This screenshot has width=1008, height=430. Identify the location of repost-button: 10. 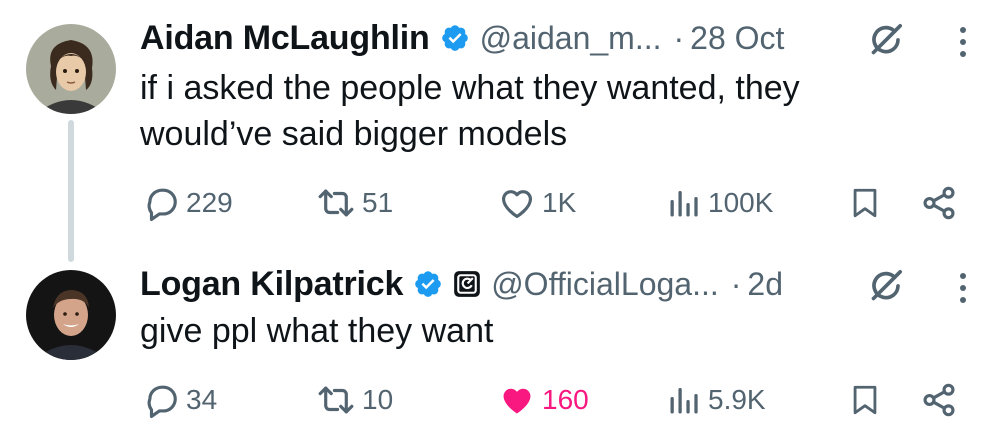
(354, 400).